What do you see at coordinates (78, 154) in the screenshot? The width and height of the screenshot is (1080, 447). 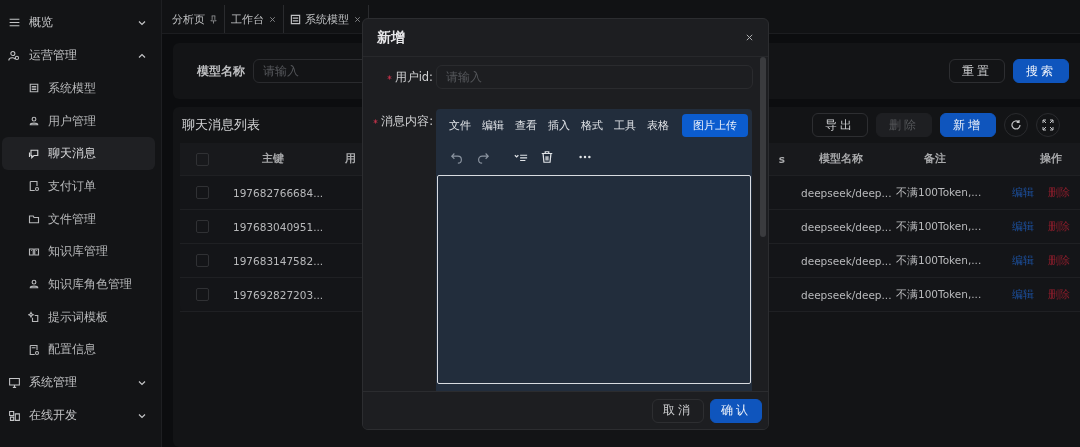 I see `sidebar-item: 聊天消息` at bounding box center [78, 154].